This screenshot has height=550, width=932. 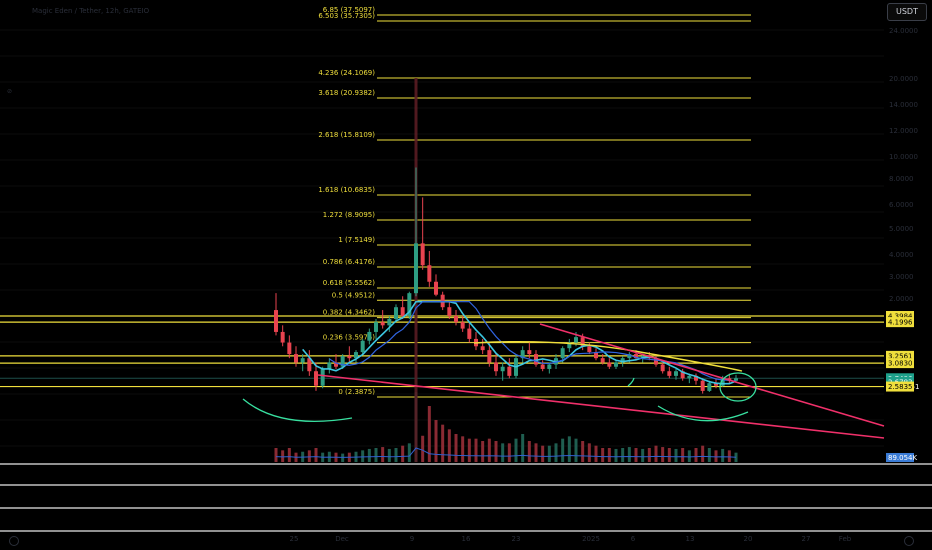 What do you see at coordinates (900, 364) in the screenshot?
I see `price-tag-label: 3.0830` at bounding box center [900, 364].